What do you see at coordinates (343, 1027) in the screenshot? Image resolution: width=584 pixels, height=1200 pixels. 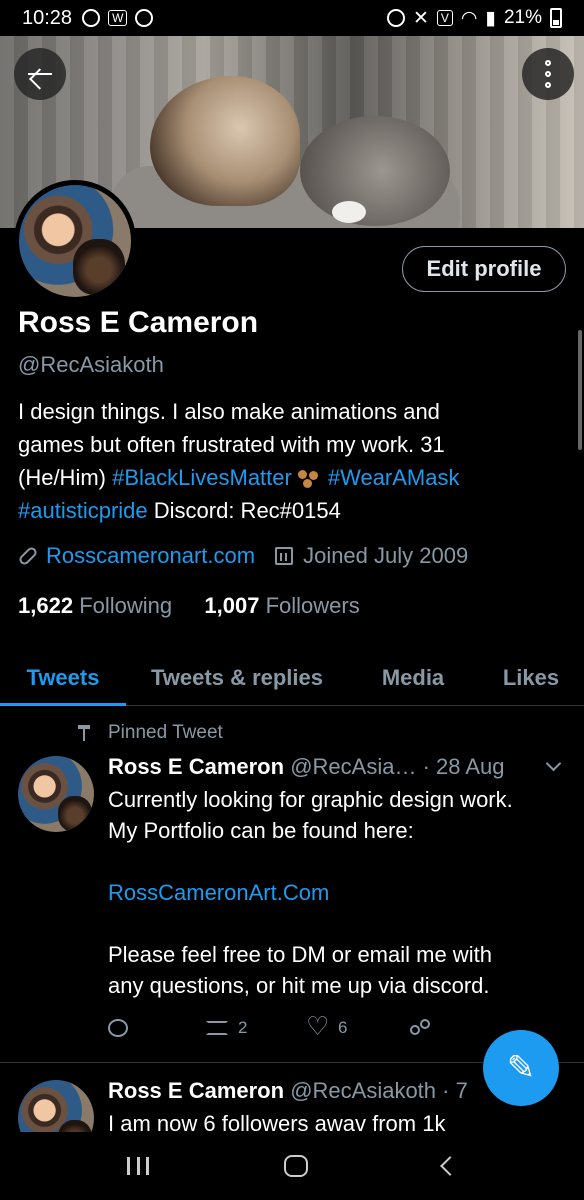 I see `like-count: 6` at bounding box center [343, 1027].